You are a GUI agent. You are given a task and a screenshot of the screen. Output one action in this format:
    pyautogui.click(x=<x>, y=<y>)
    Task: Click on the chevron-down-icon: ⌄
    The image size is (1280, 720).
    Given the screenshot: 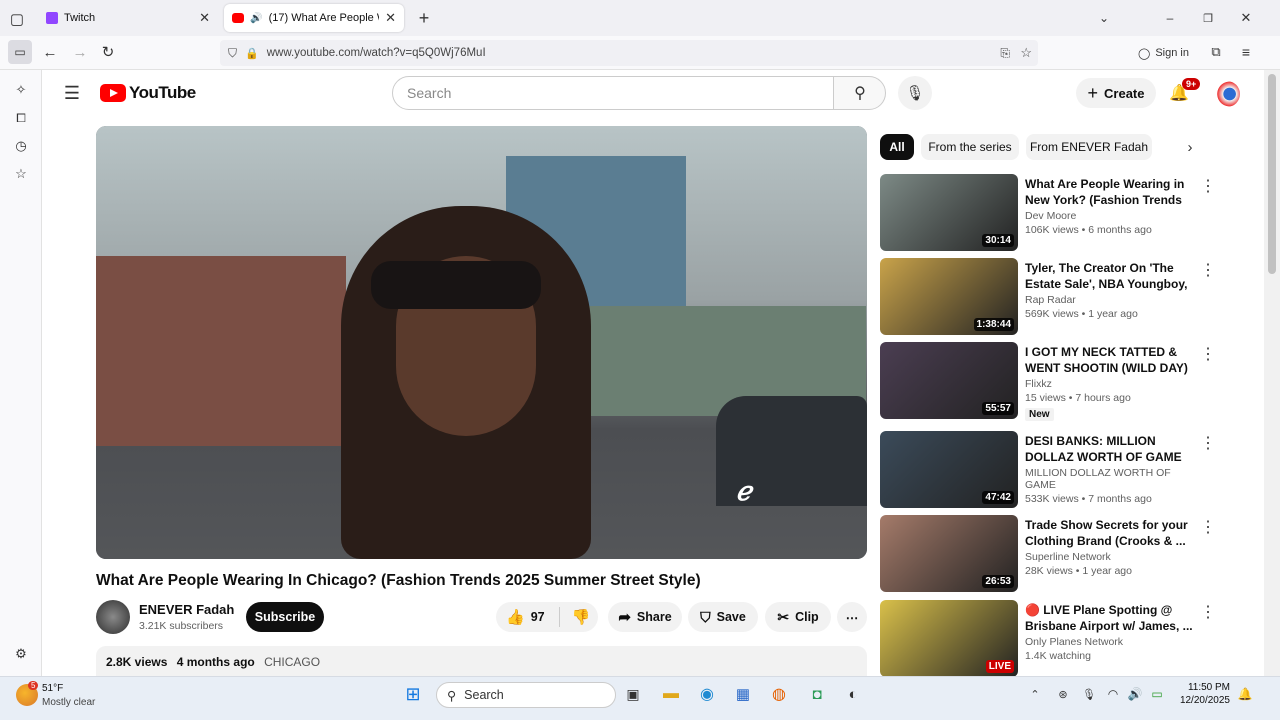 What is the action you would take?
    pyautogui.click(x=1104, y=18)
    